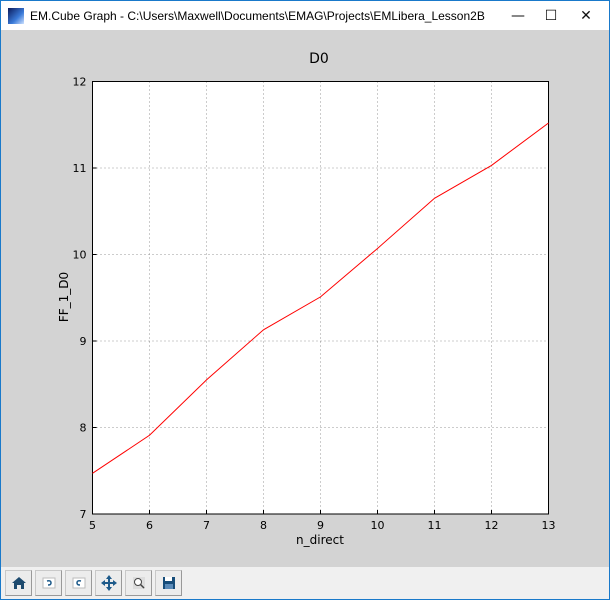 This screenshot has width=610, height=600. I want to click on x-tick-label: 6, so click(149, 525).